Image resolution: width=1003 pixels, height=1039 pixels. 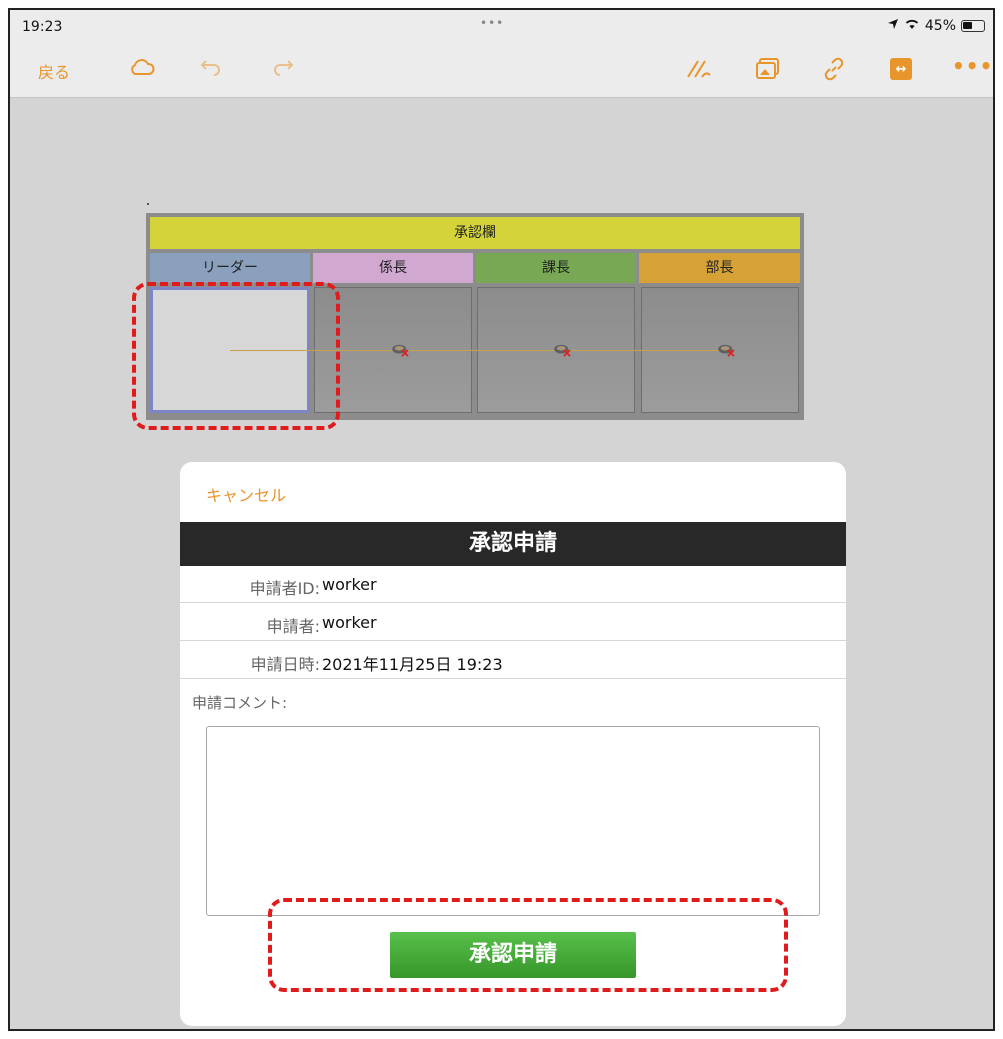 I want to click on status-bar: 19:23 ••• 45%, so click(x=501, y=27).